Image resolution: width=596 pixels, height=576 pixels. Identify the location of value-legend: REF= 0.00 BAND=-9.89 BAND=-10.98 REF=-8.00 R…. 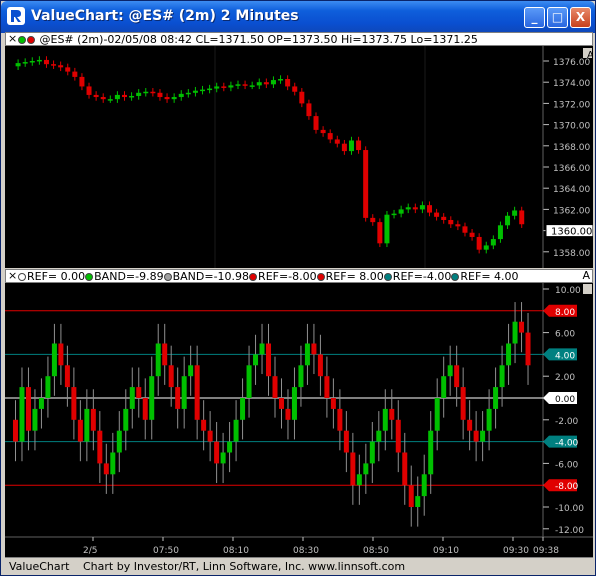
(268, 276).